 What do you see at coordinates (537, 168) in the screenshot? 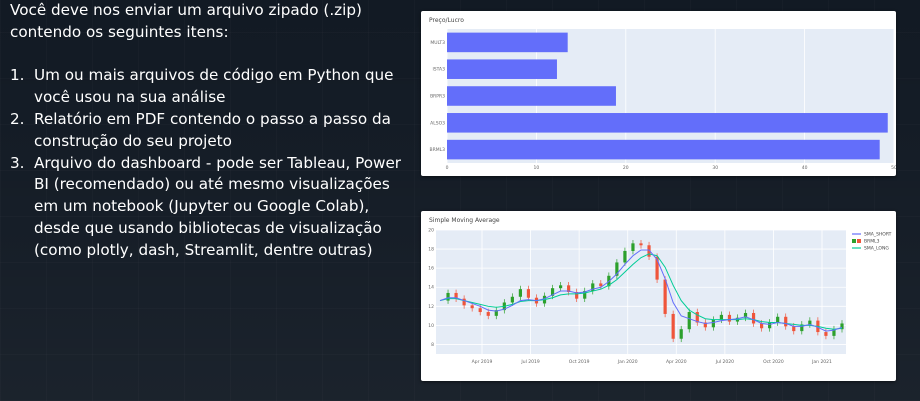
I see `x-tick-label: 10` at bounding box center [537, 168].